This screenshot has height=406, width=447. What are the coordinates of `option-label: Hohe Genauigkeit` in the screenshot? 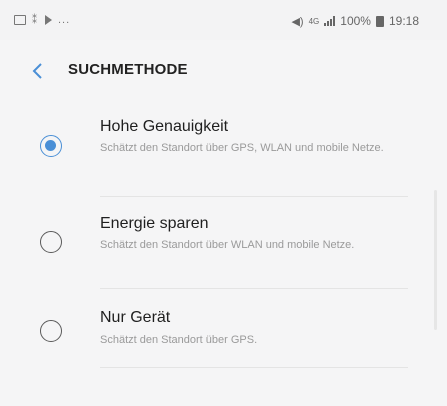 It's located at (164, 126).